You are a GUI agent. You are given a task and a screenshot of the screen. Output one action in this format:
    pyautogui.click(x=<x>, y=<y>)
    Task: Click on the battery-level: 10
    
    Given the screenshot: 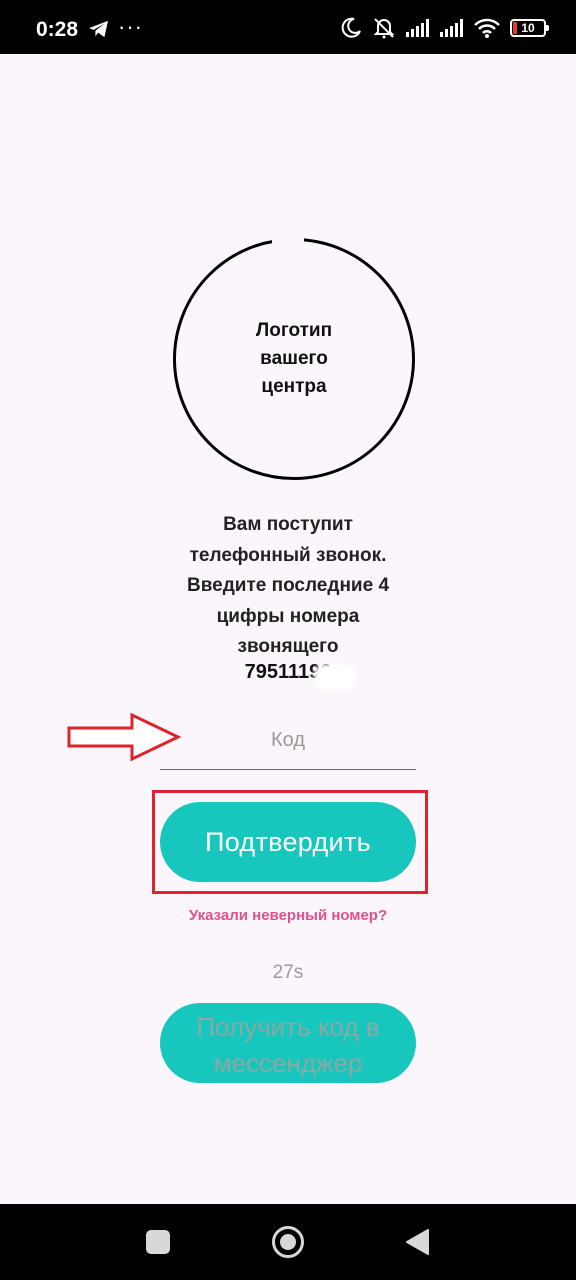 What is the action you would take?
    pyautogui.click(x=528, y=28)
    